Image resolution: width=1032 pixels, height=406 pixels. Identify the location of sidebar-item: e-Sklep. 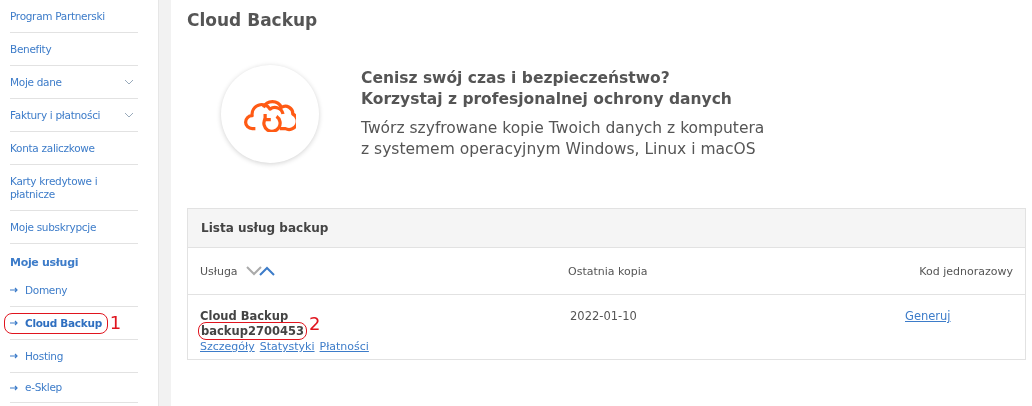
(36, 387).